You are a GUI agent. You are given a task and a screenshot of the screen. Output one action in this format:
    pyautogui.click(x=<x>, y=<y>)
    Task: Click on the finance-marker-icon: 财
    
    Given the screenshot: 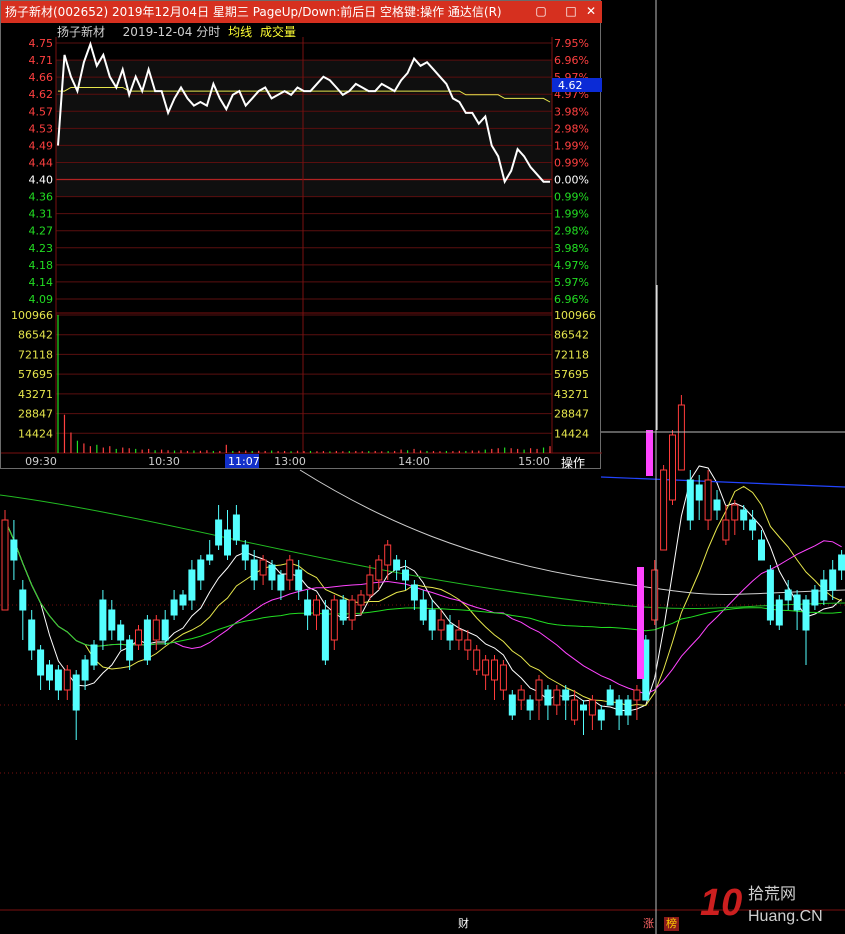 What is the action you would take?
    pyautogui.click(x=463, y=924)
    